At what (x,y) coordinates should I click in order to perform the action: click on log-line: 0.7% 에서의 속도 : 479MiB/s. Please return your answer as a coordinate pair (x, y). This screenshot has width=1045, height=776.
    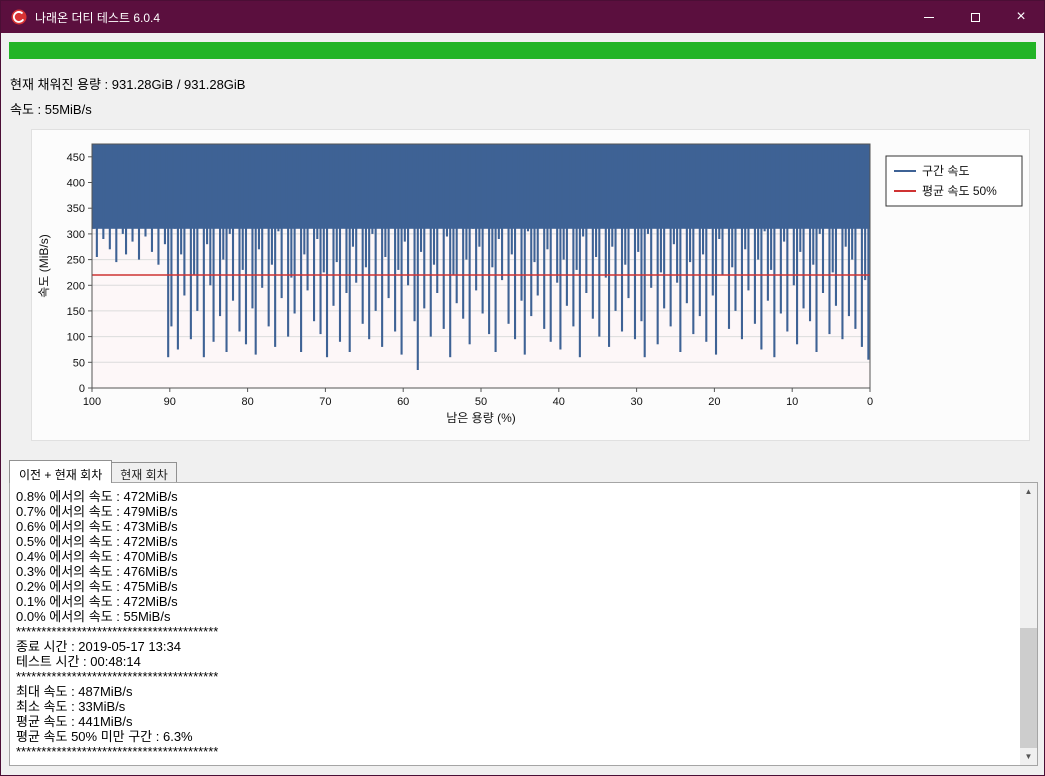
    Looking at the image, I should click on (97, 511).